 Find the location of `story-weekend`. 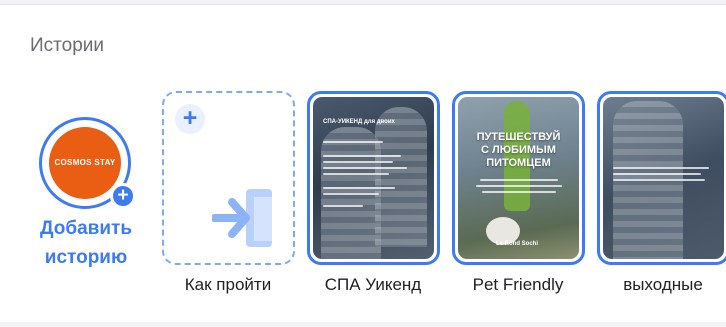

story-weekend is located at coordinates (661, 178).